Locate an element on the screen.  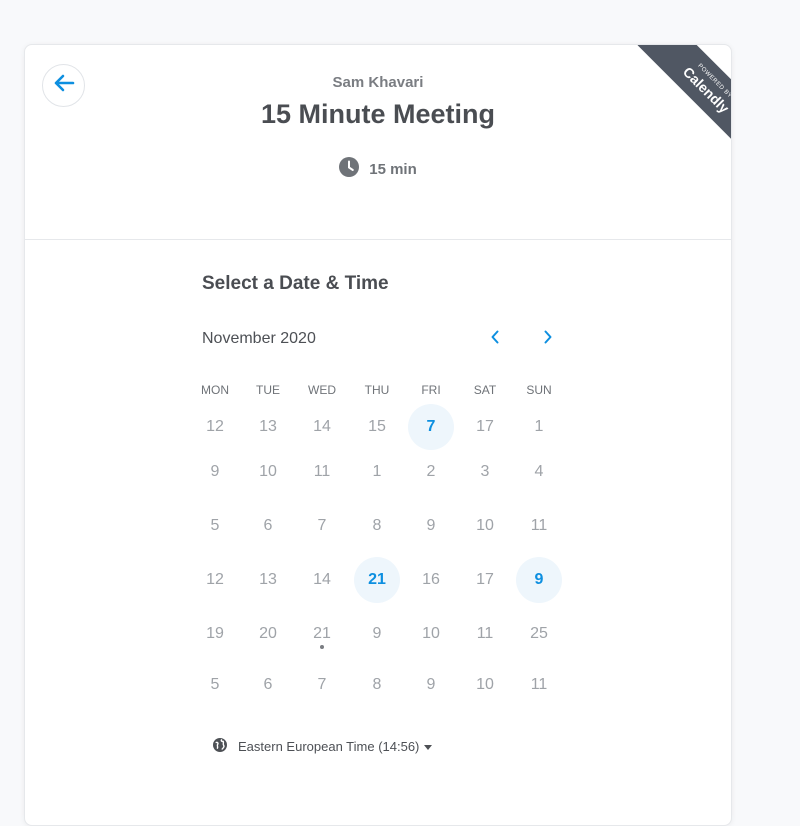
weekday-header: SAT is located at coordinates (485, 390).